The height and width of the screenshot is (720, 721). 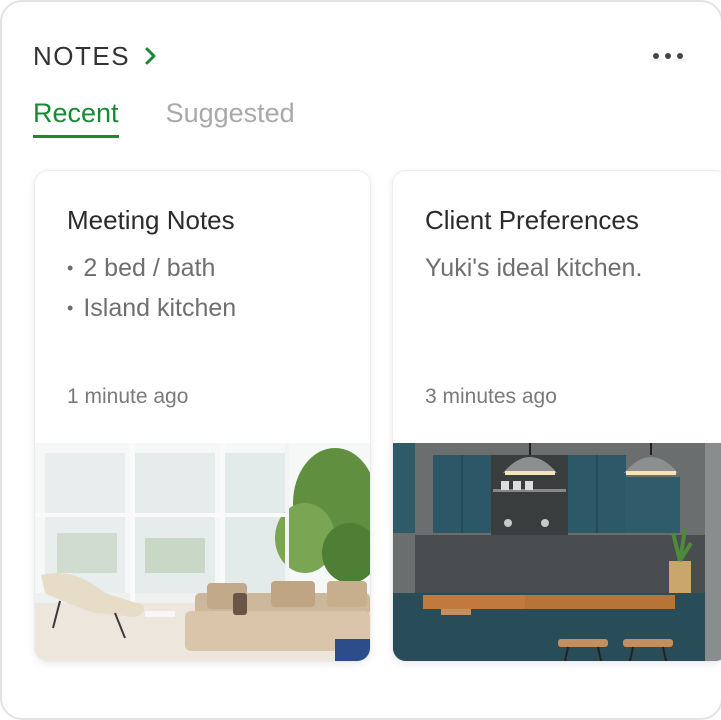 What do you see at coordinates (532, 220) in the screenshot?
I see `note-title: Client Preferences` at bounding box center [532, 220].